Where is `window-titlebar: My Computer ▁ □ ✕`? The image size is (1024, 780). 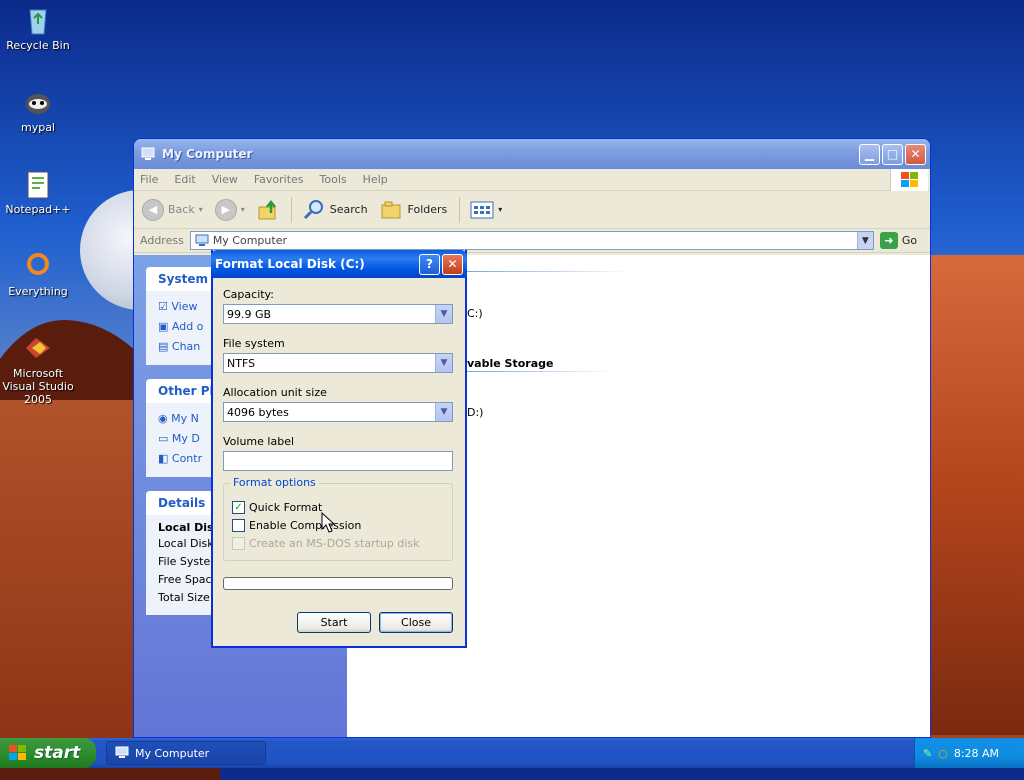
window-titlebar: My Computer ▁ □ ✕ is located at coordinates (532, 154).